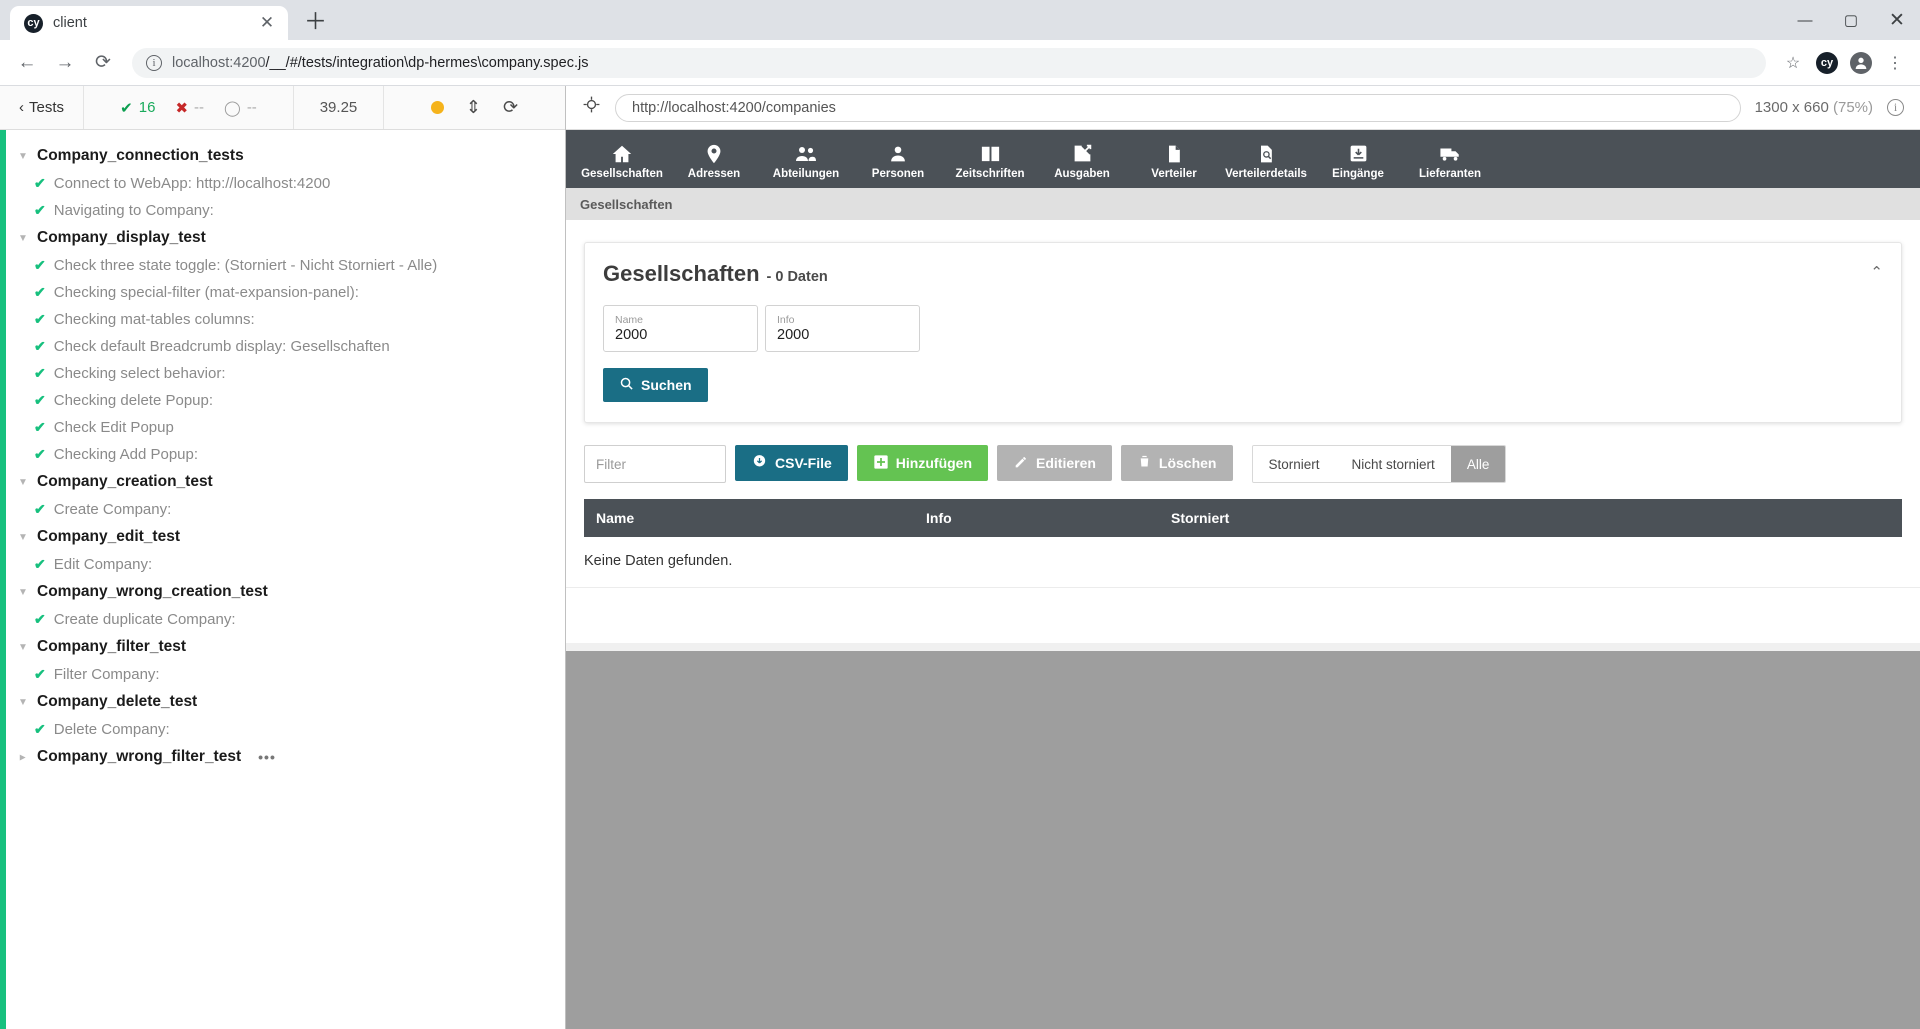 The height and width of the screenshot is (1029, 1920). Describe the element at coordinates (149, 23) in the screenshot. I see `browser-tab: cy client ✕` at that location.